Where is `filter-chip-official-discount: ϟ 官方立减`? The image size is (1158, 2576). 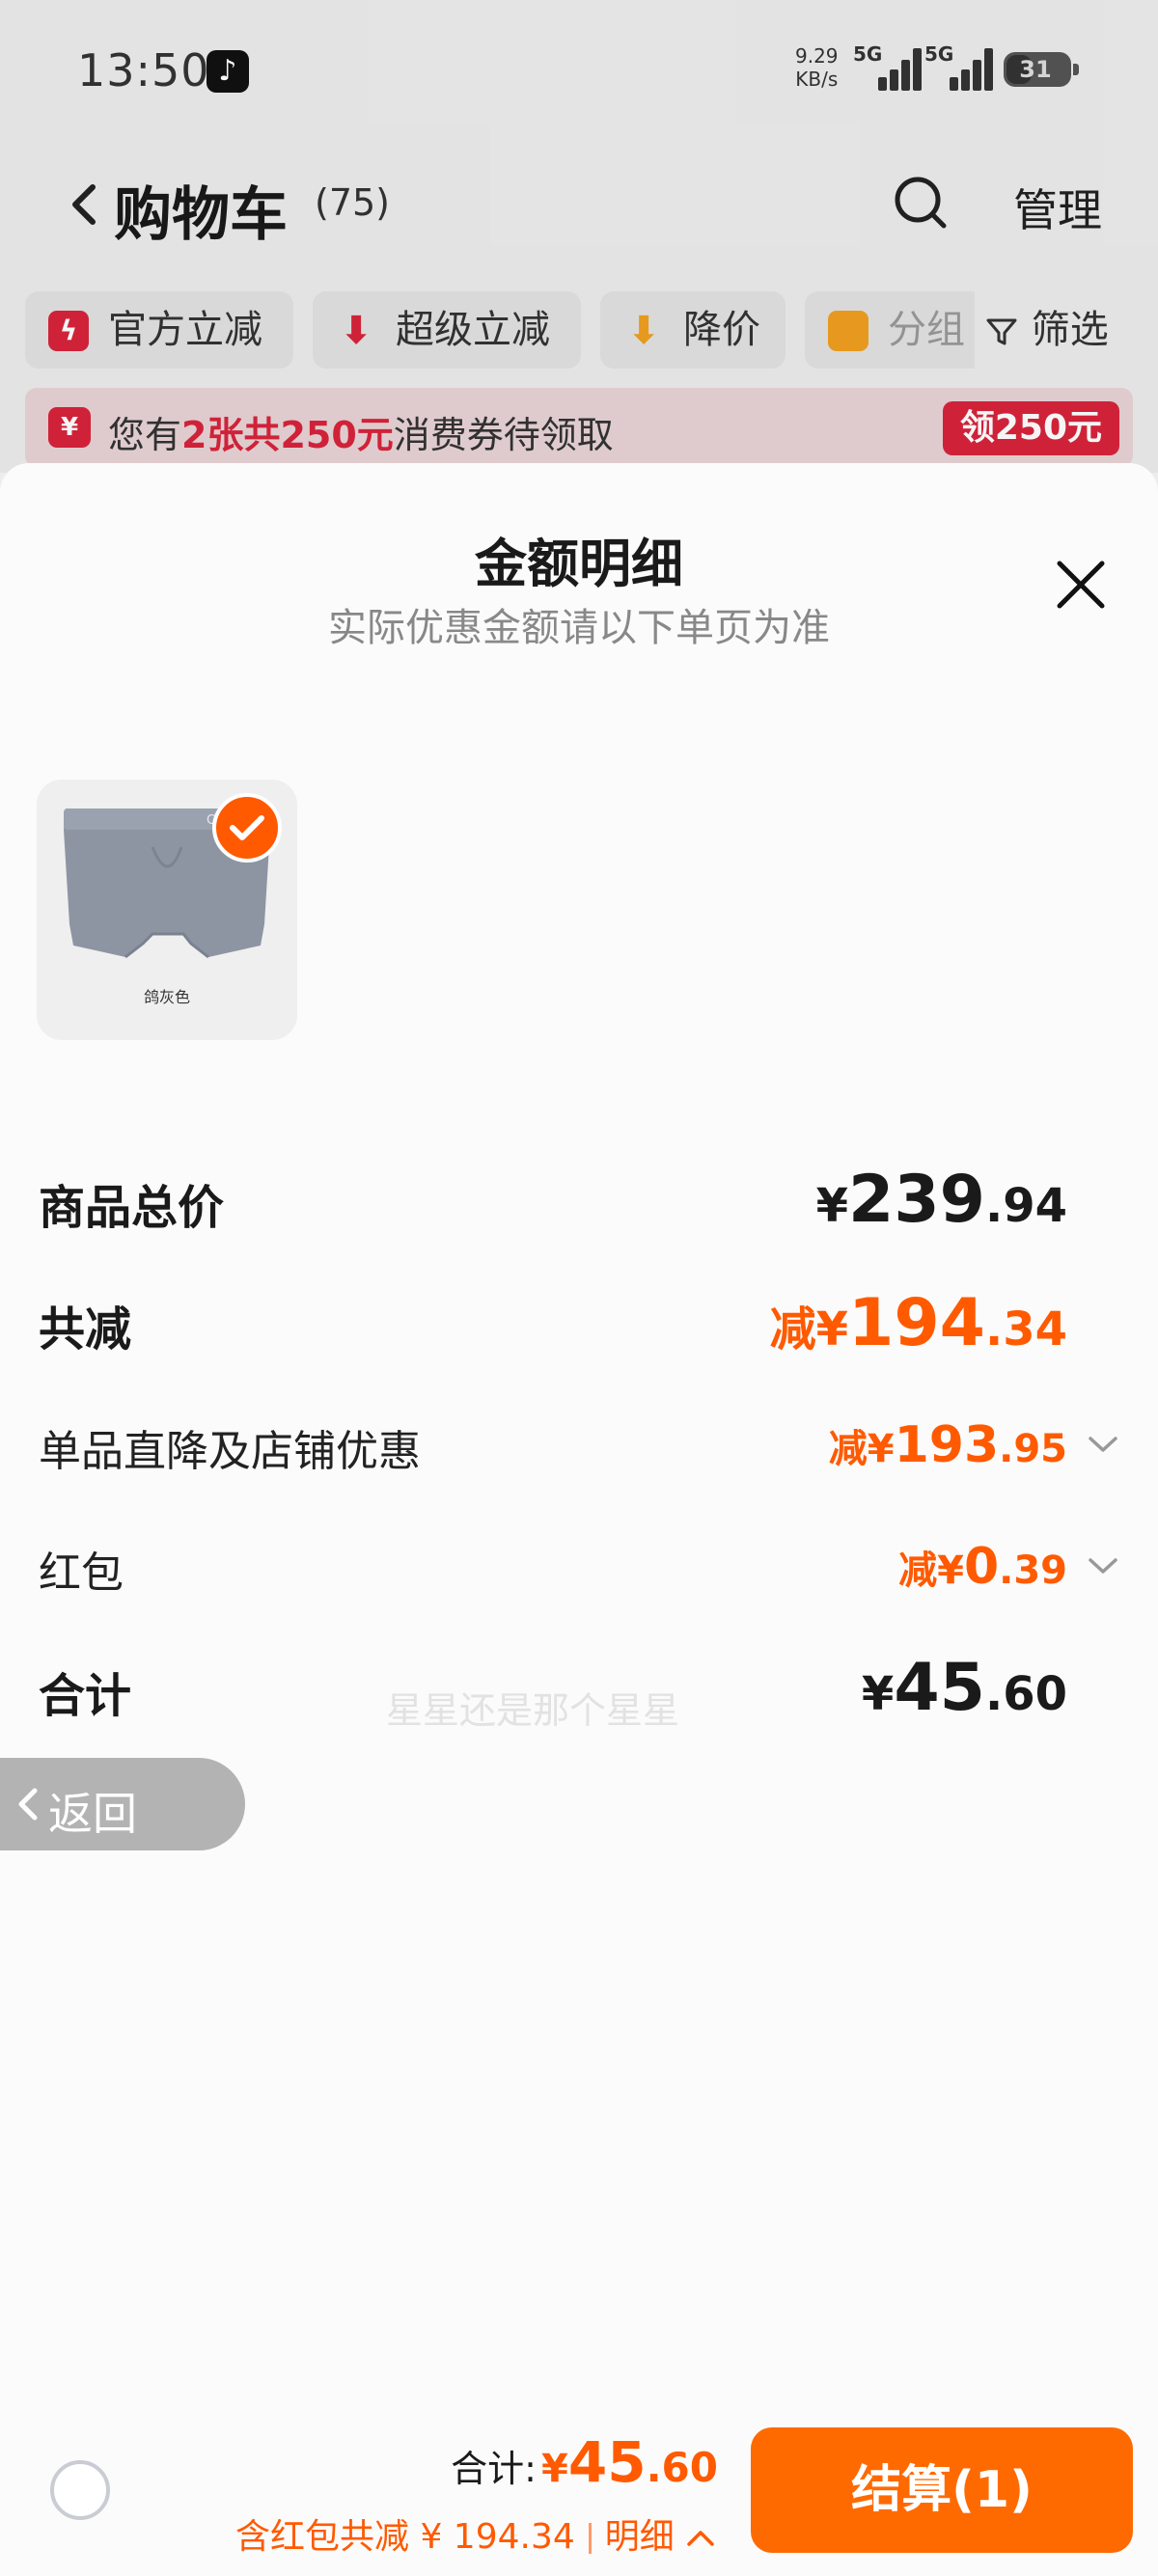
filter-chip-official-discount: ϟ 官方立减 is located at coordinates (159, 330).